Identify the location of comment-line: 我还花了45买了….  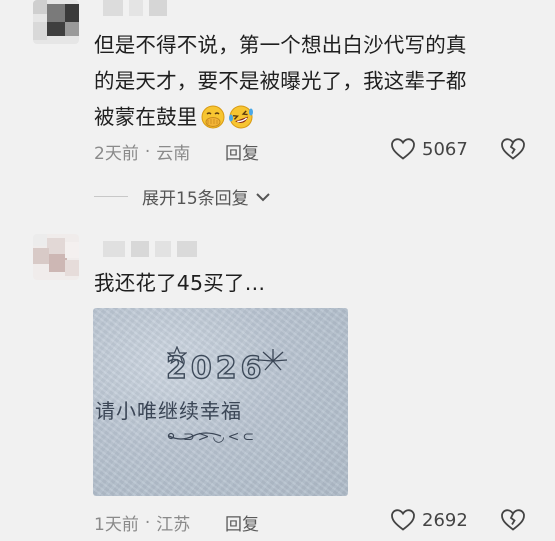
(180, 283).